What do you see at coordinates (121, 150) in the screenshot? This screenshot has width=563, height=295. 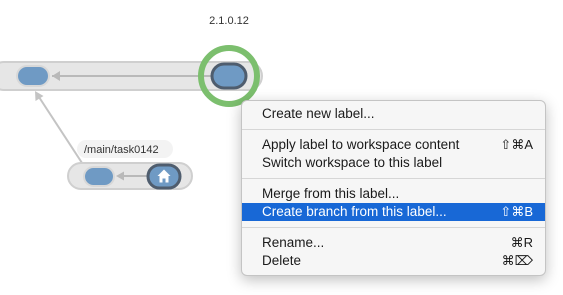 I see `branch-label: /main/task0142` at bounding box center [121, 150].